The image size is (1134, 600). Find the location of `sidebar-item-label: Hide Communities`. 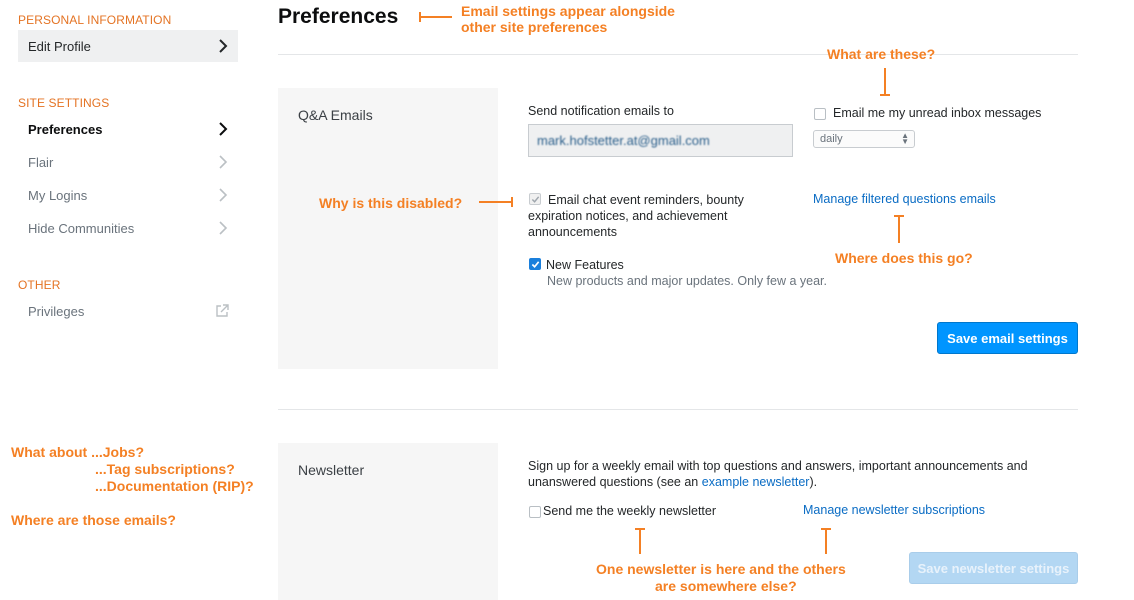

sidebar-item-label: Hide Communities is located at coordinates (81, 228).